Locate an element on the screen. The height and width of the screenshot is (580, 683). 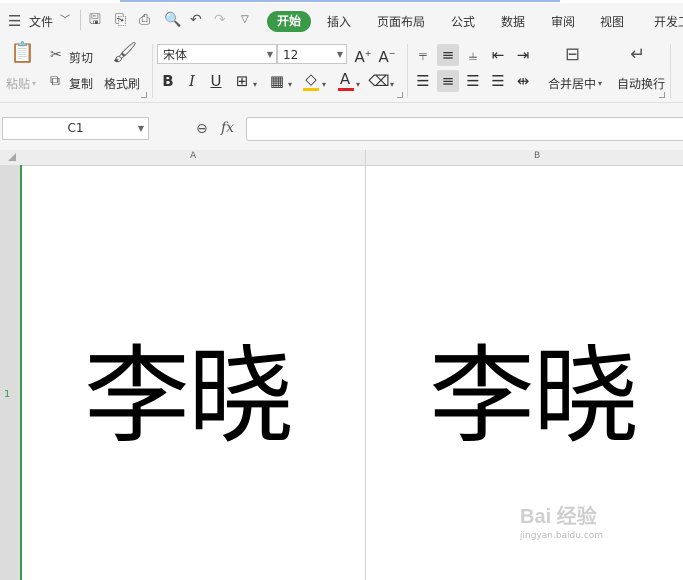
tab-developer: 开发工 is located at coordinates (668, 21).